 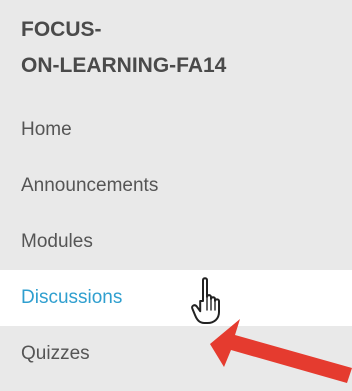 What do you see at coordinates (90, 185) in the screenshot?
I see `nav-item-label: Announcements` at bounding box center [90, 185].